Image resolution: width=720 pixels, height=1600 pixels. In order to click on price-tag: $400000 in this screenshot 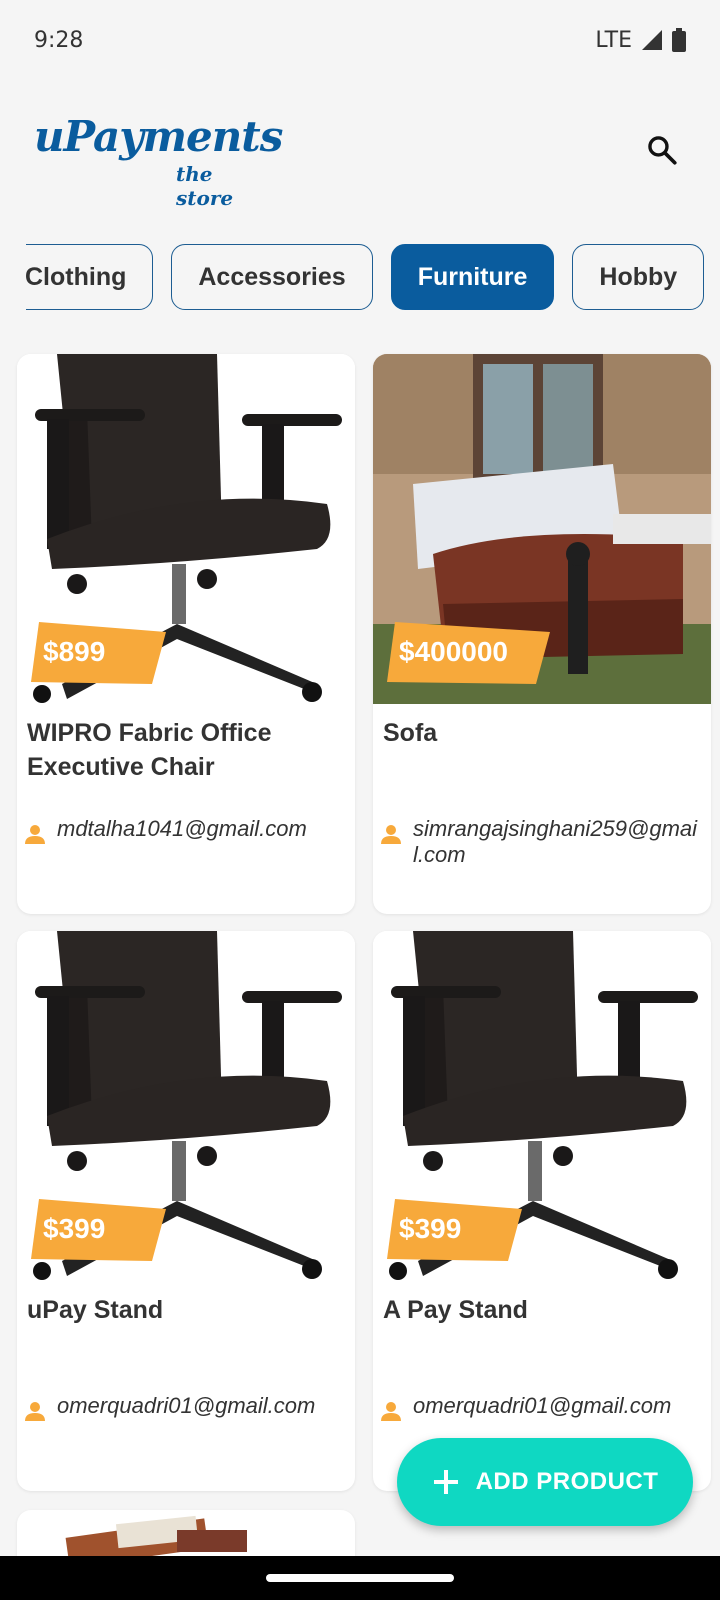, I will do `click(468, 653)`.